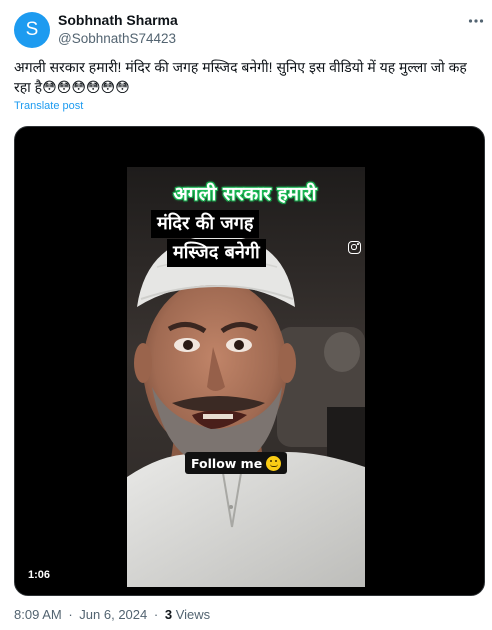 The image size is (492, 630). What do you see at coordinates (216, 253) in the screenshot?
I see `video-caption-line-3: मस्जिद बनेगी` at bounding box center [216, 253].